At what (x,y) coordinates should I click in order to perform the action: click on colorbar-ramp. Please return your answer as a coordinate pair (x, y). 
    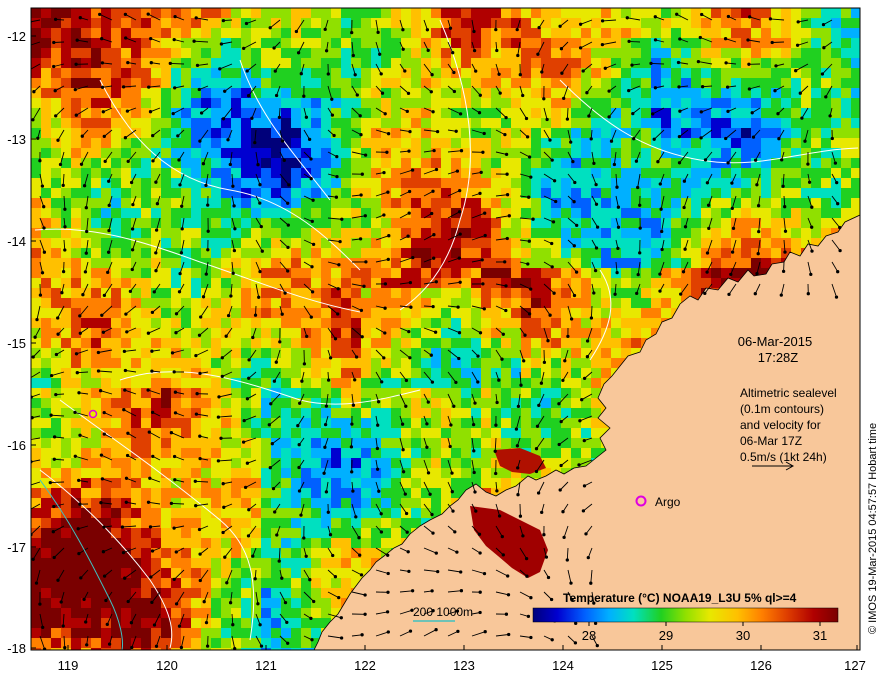
    Looking at the image, I should click on (685, 615).